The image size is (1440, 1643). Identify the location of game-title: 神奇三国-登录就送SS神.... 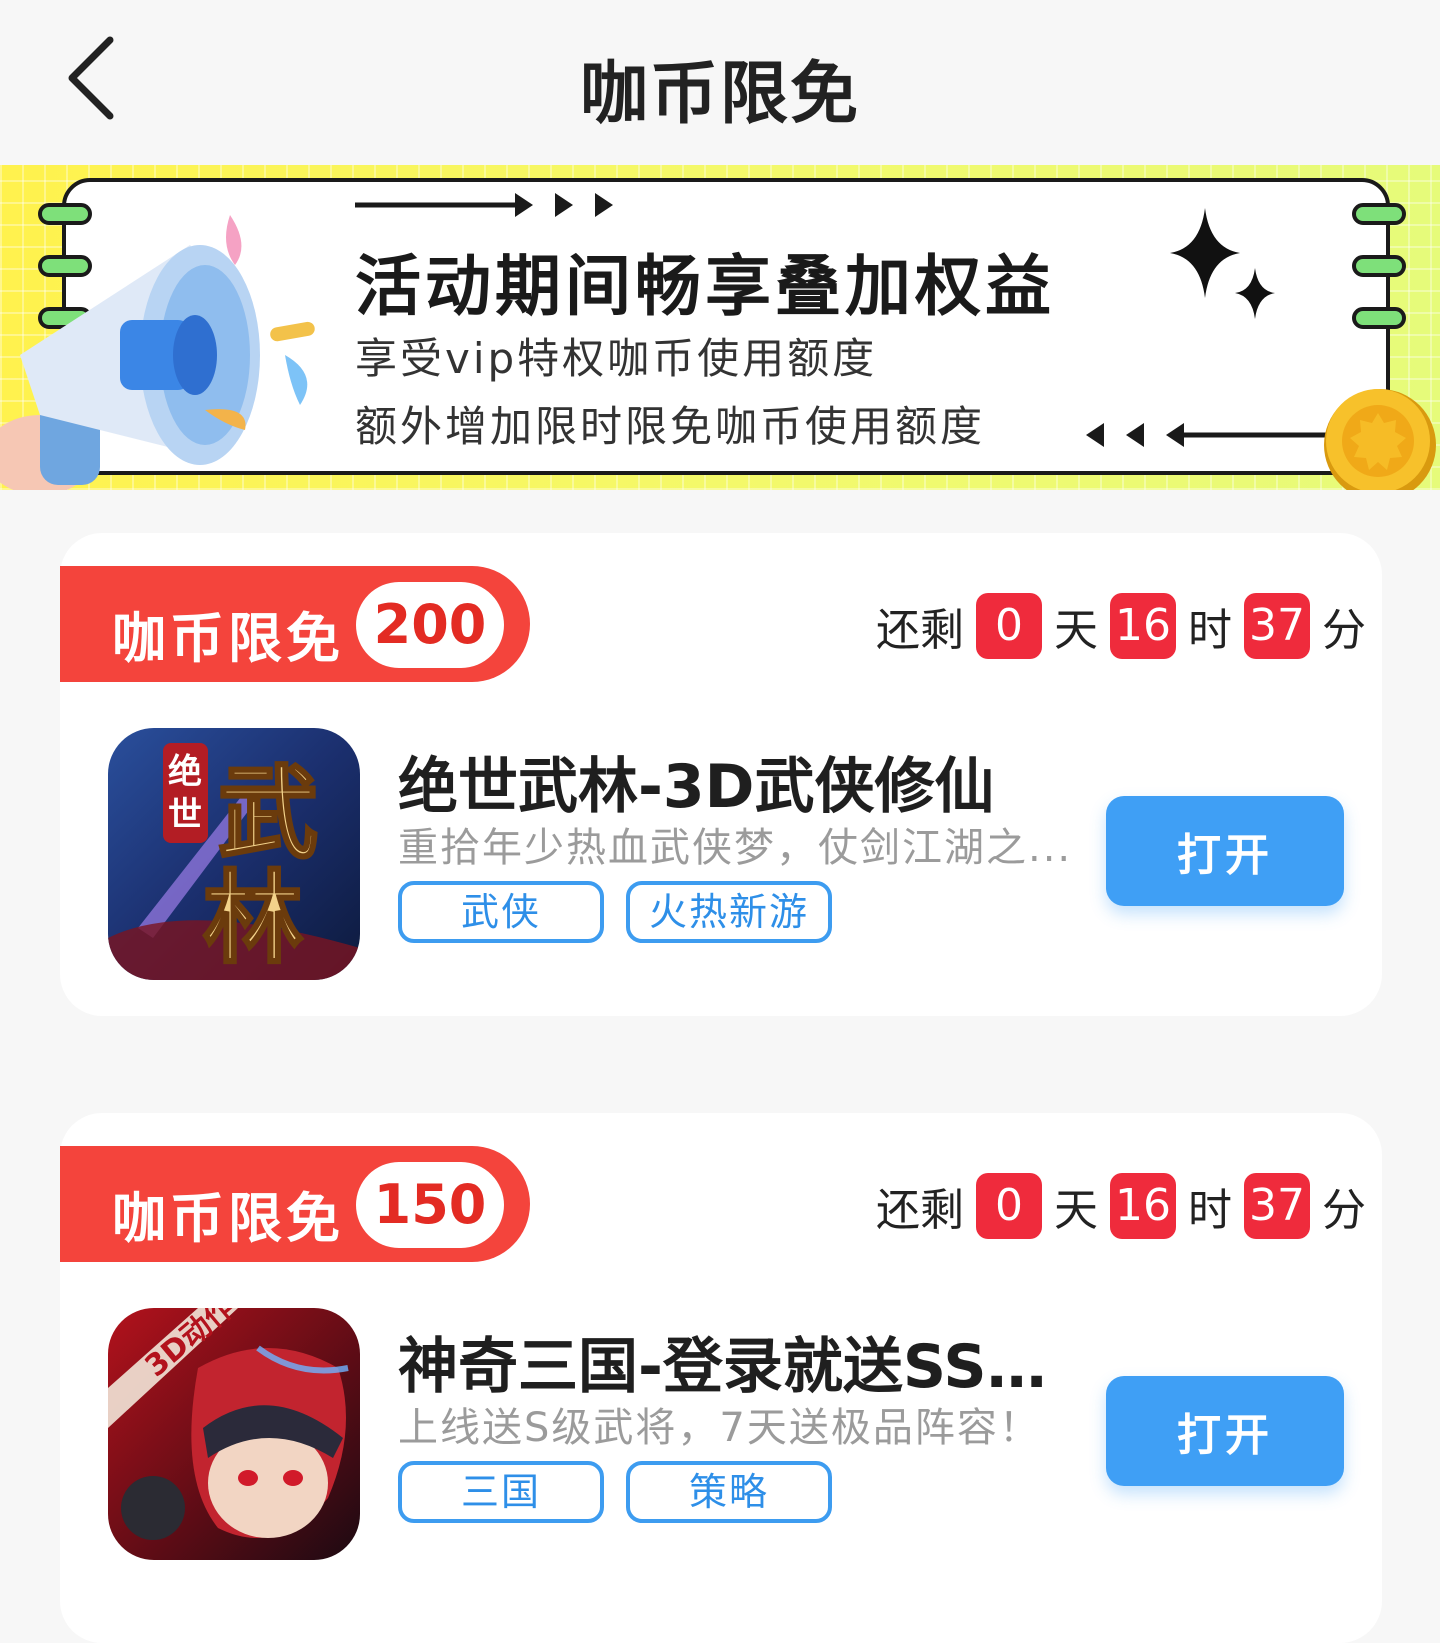
(738, 1361).